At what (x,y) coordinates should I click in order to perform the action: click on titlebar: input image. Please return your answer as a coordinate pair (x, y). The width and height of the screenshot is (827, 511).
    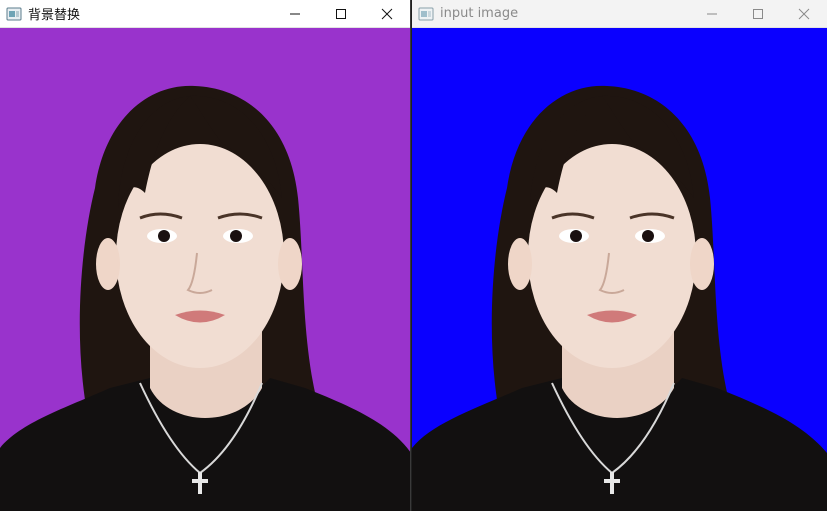
    Looking at the image, I should click on (619, 14).